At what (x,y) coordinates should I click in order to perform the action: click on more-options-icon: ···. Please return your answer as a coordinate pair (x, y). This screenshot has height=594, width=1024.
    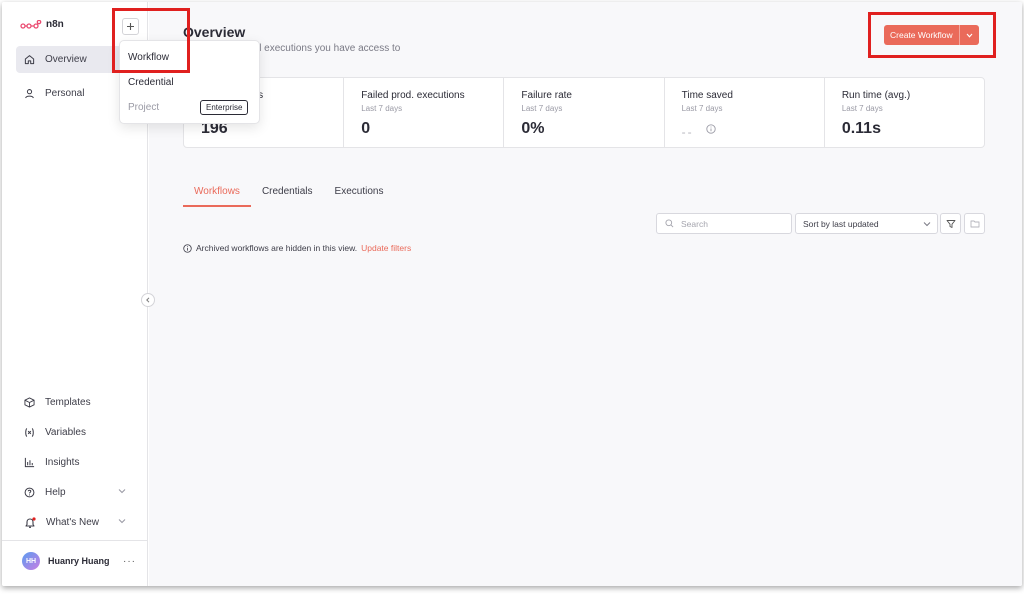
    Looking at the image, I should click on (129, 561).